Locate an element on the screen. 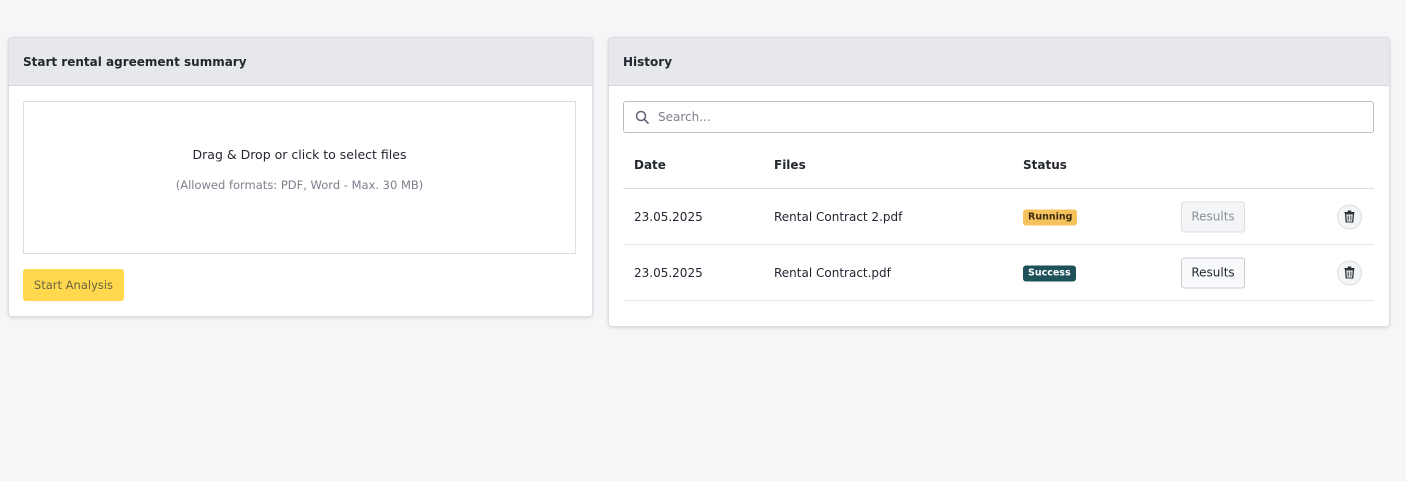  upload-card-title: Start rental agreement summary is located at coordinates (300, 62).